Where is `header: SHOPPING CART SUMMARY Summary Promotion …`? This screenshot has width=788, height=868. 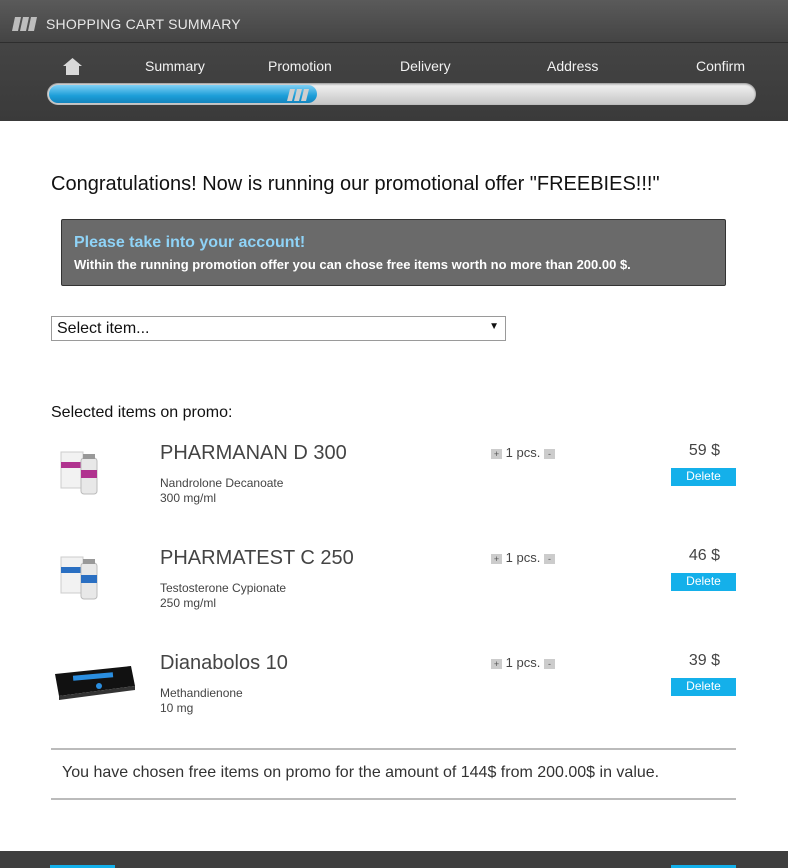
header: SHOPPING CART SUMMARY Summary Promotion … is located at coordinates (394, 60).